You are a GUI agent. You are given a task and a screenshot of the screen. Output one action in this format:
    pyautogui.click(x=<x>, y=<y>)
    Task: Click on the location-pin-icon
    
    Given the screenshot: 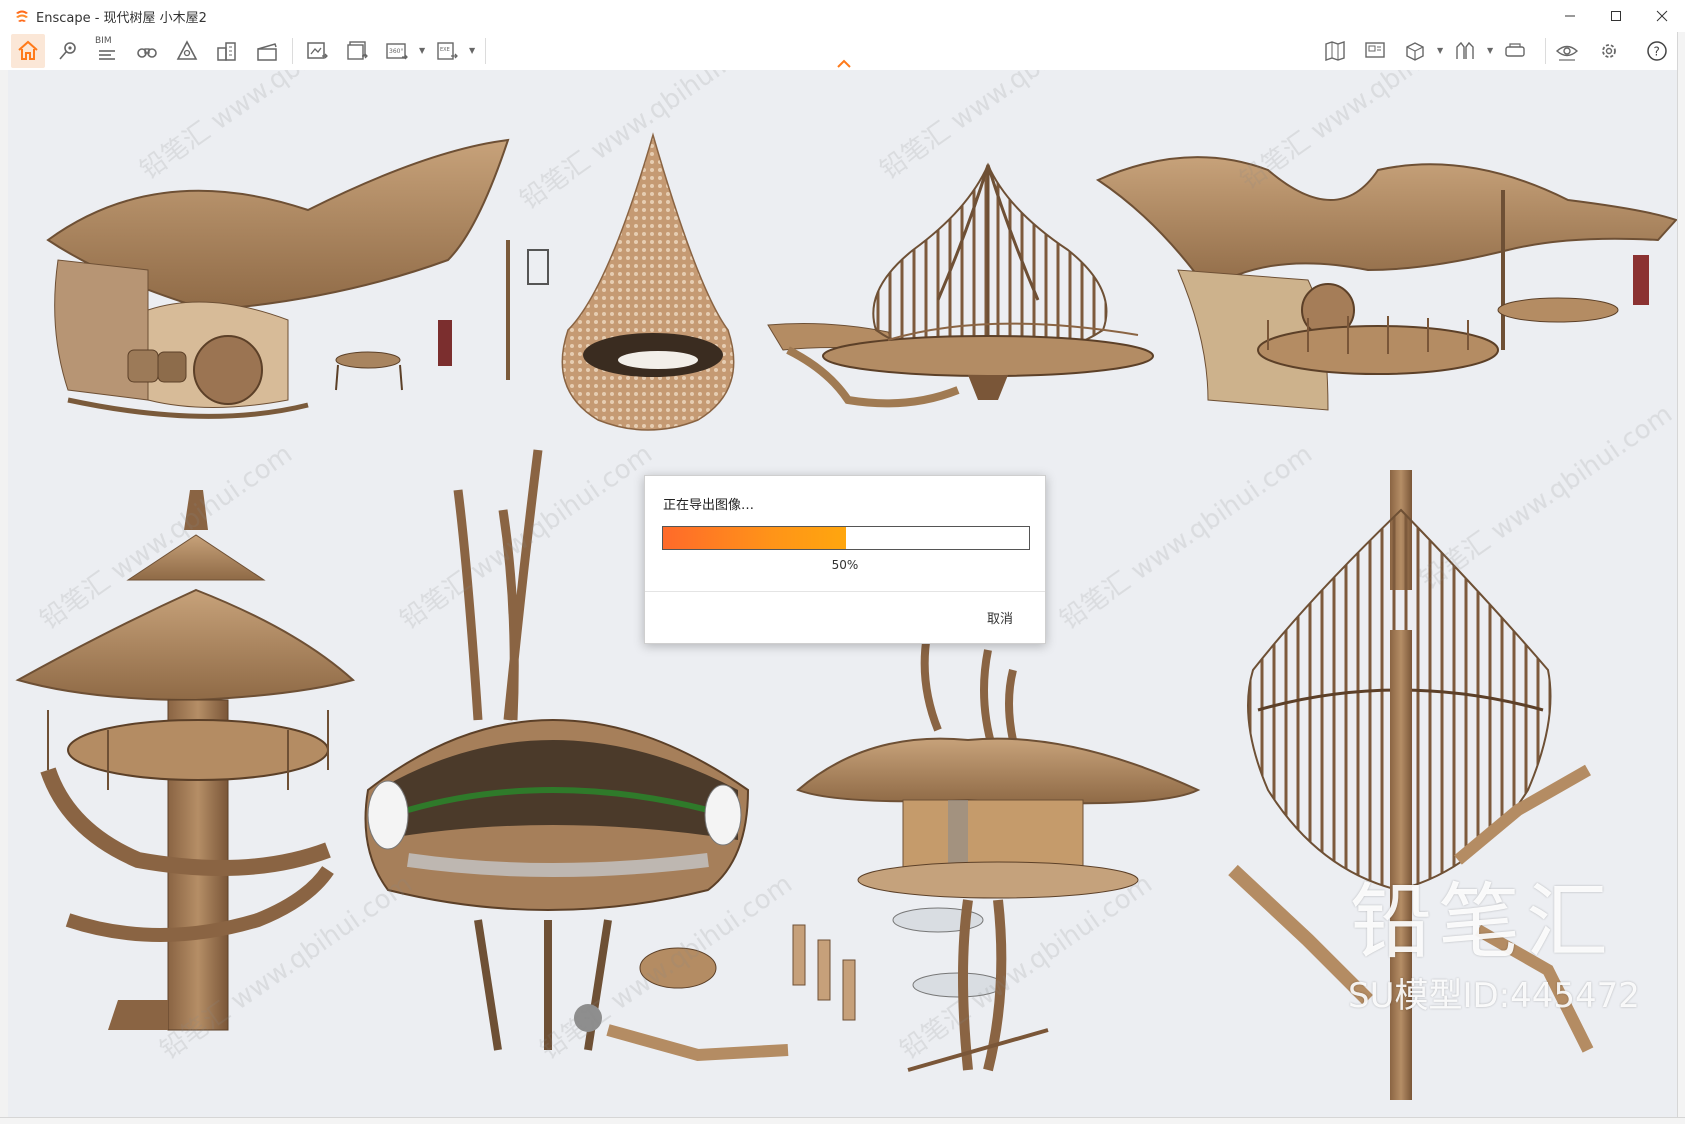 What is the action you would take?
    pyautogui.click(x=68, y=51)
    